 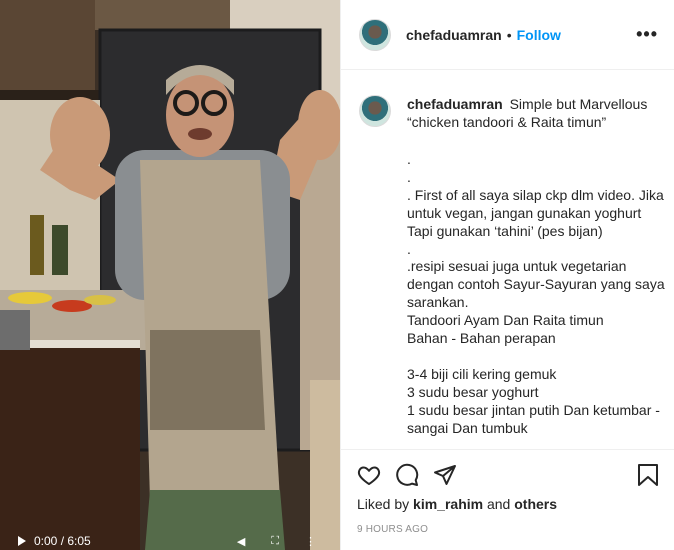 I want to click on post-timestamp: 9 HOURS AGO, so click(x=508, y=529).